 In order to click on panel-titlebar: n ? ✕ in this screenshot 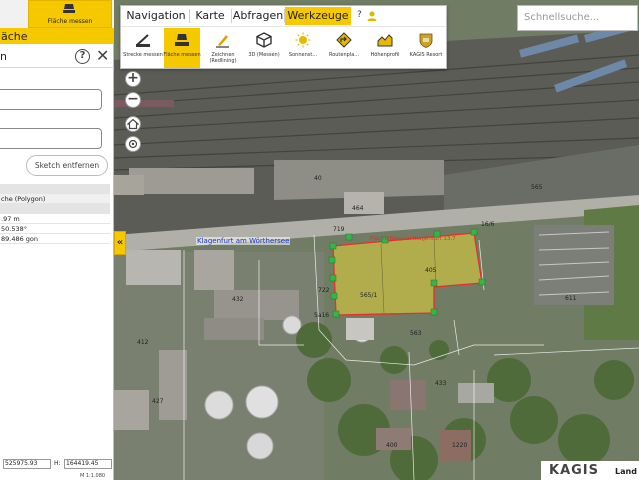, I will do `click(57, 57)`.